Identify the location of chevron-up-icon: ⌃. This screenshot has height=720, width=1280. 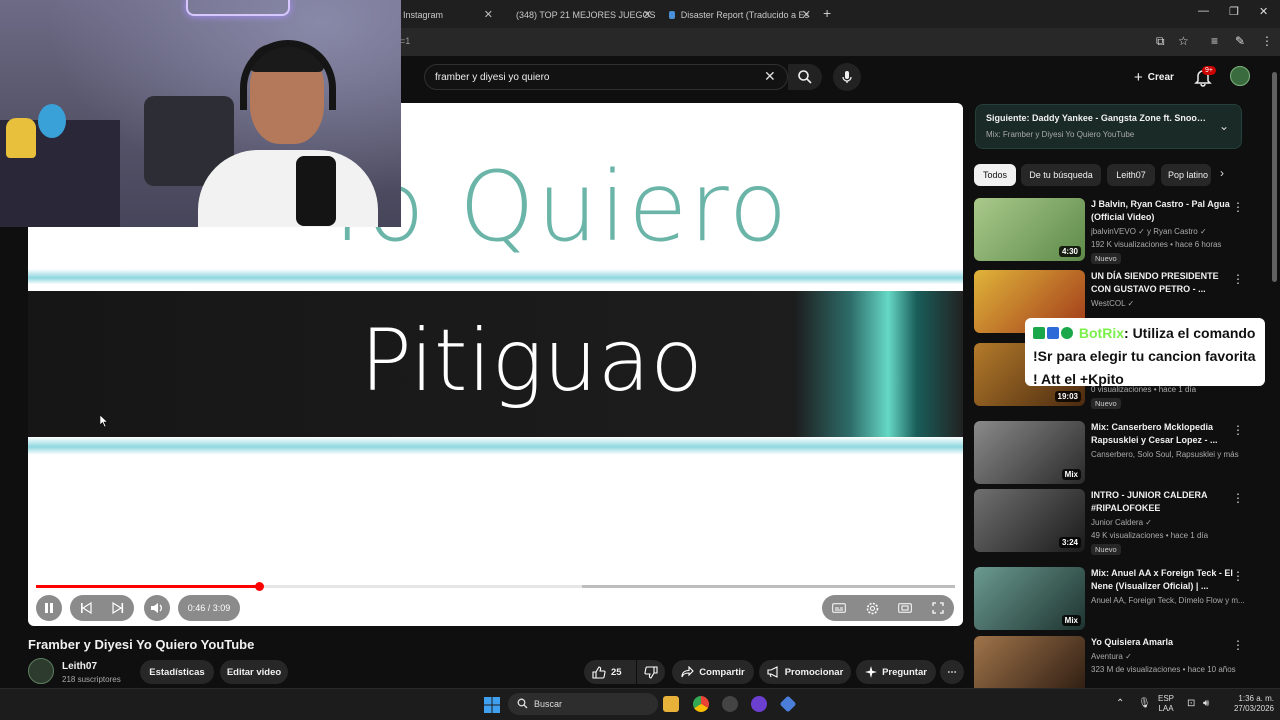
(1120, 703).